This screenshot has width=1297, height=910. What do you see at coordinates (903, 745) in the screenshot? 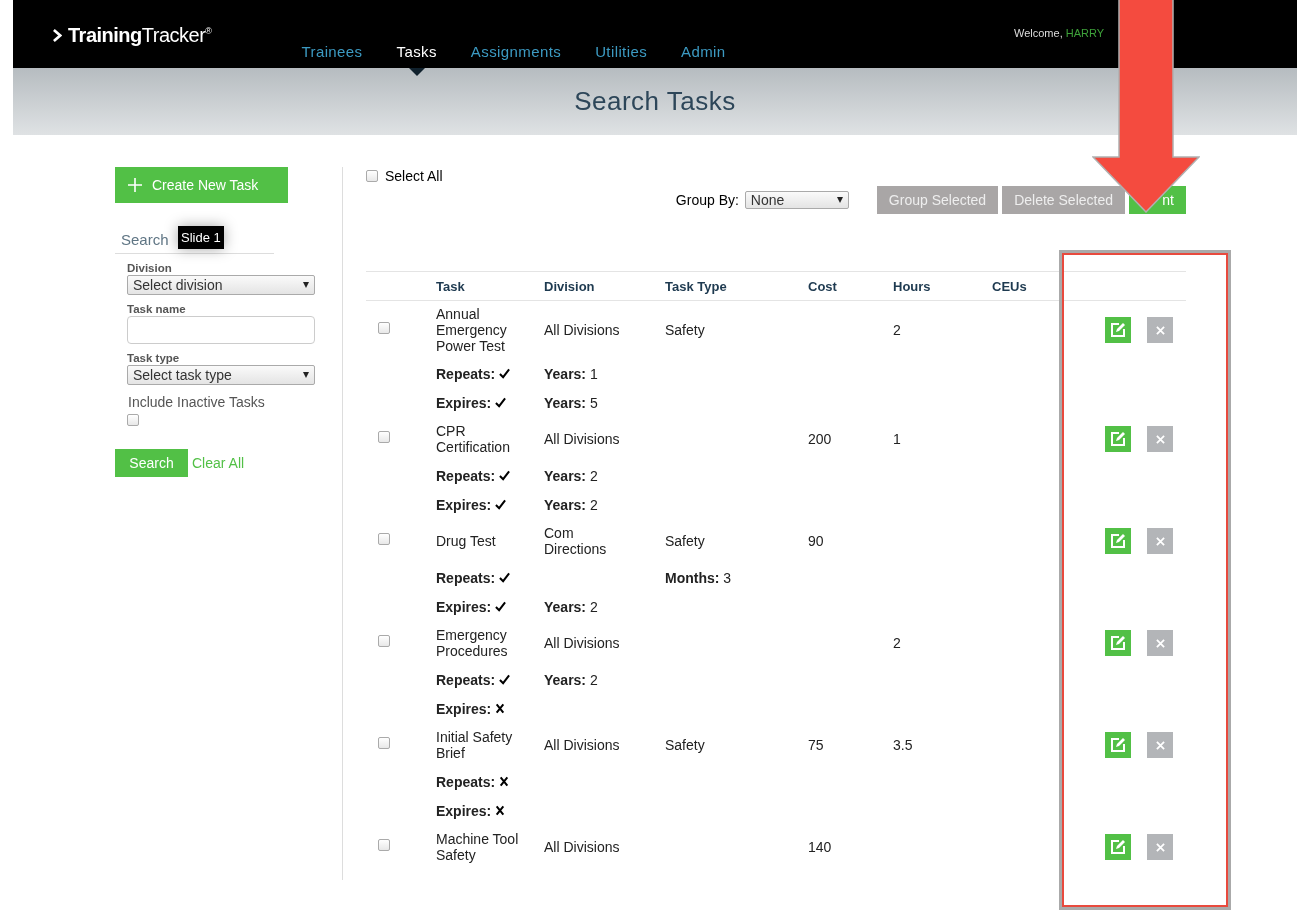
I see `table-cell: 3.5` at bounding box center [903, 745].